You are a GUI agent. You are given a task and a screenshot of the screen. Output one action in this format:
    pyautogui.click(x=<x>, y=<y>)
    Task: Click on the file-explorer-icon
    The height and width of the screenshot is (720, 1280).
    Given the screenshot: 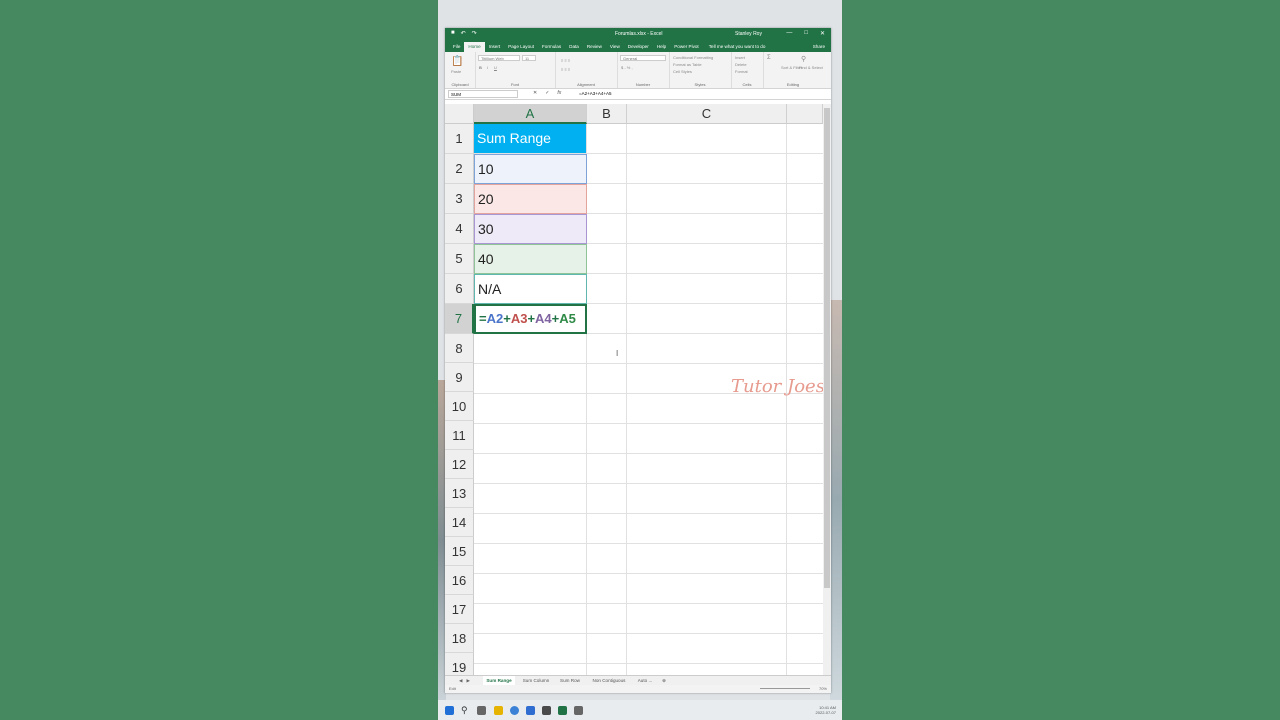 What is the action you would take?
    pyautogui.click(x=498, y=710)
    